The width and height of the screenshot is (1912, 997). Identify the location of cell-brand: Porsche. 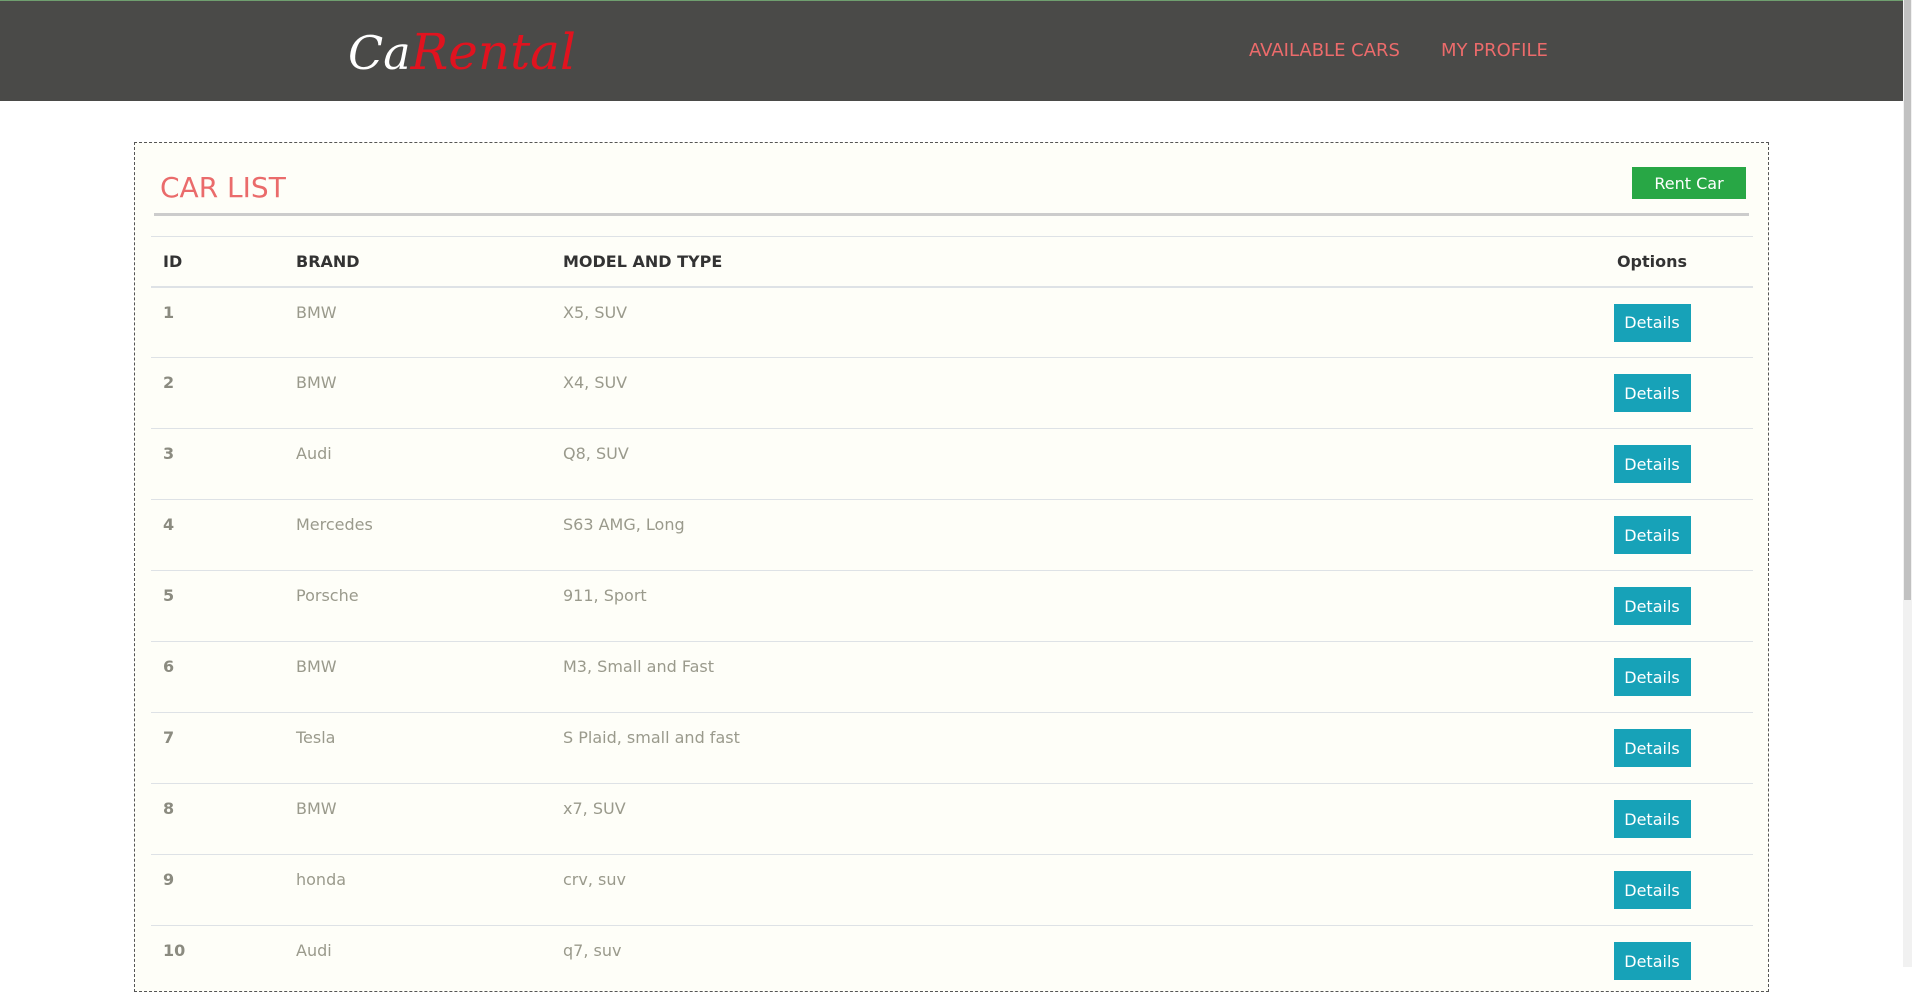
(417, 606).